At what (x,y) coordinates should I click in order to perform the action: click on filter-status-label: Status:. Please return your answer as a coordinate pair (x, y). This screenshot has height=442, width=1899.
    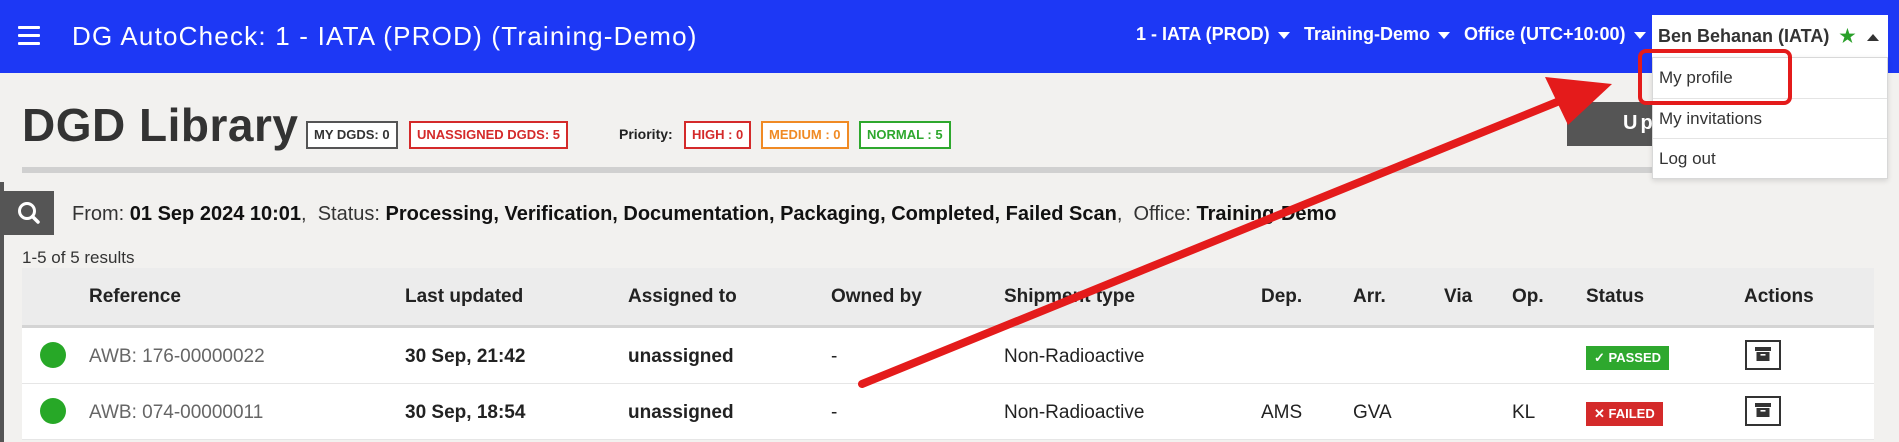
    Looking at the image, I should click on (348, 214).